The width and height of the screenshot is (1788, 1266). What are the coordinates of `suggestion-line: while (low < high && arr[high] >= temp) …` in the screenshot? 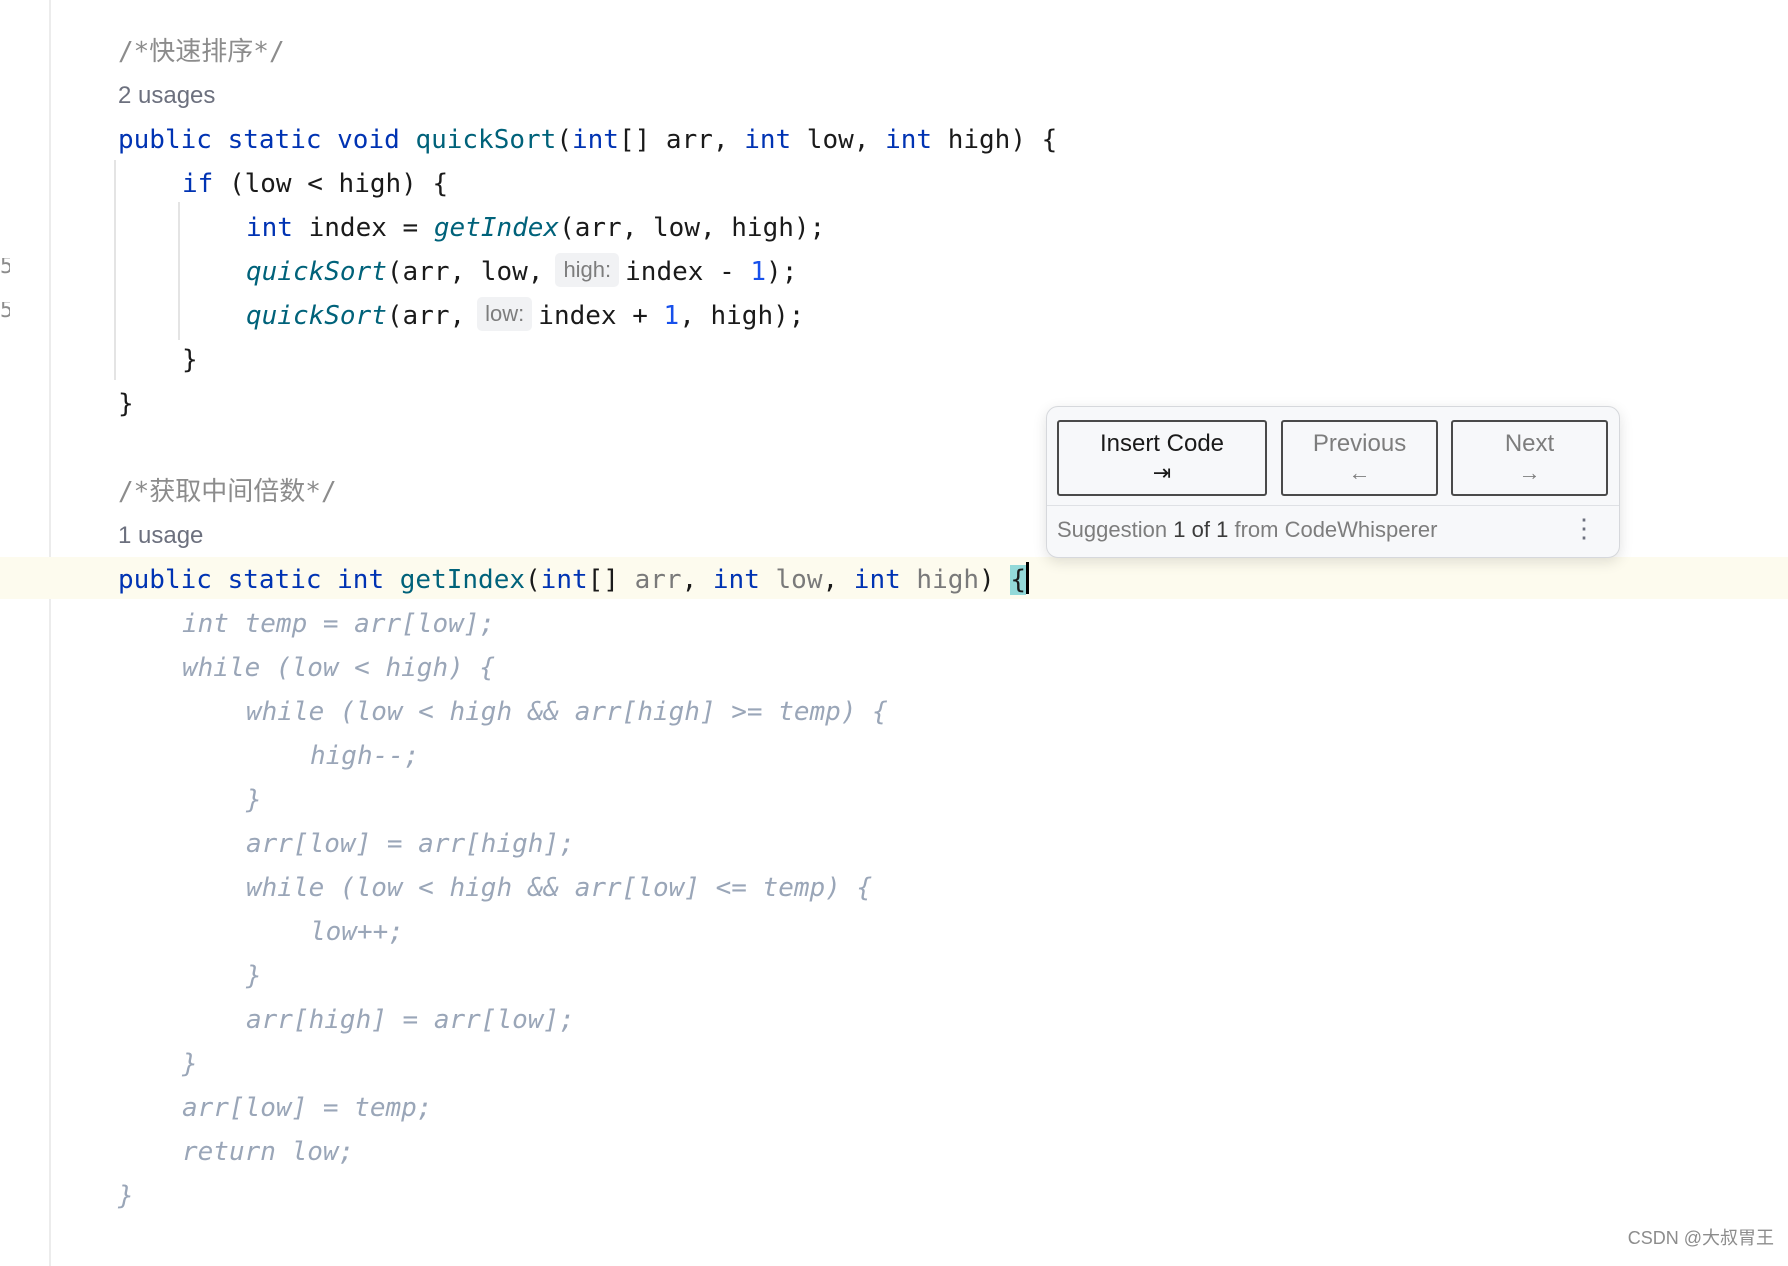 It's located at (567, 712).